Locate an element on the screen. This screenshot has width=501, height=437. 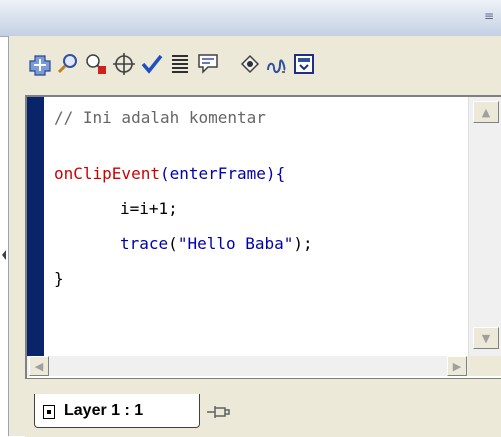
panel-title-bar is located at coordinates (250, 18).